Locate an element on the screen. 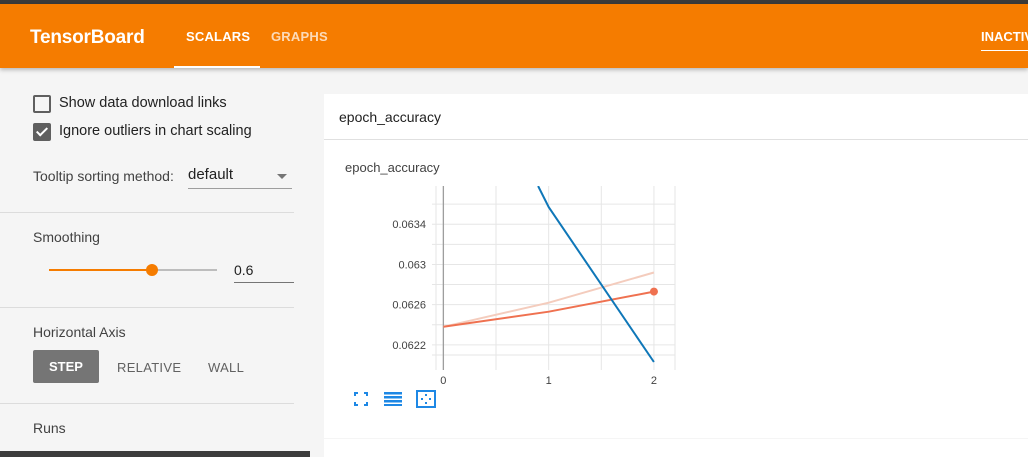 The width and height of the screenshot is (1028, 457). smoothing-value: 0.6 is located at coordinates (244, 270).